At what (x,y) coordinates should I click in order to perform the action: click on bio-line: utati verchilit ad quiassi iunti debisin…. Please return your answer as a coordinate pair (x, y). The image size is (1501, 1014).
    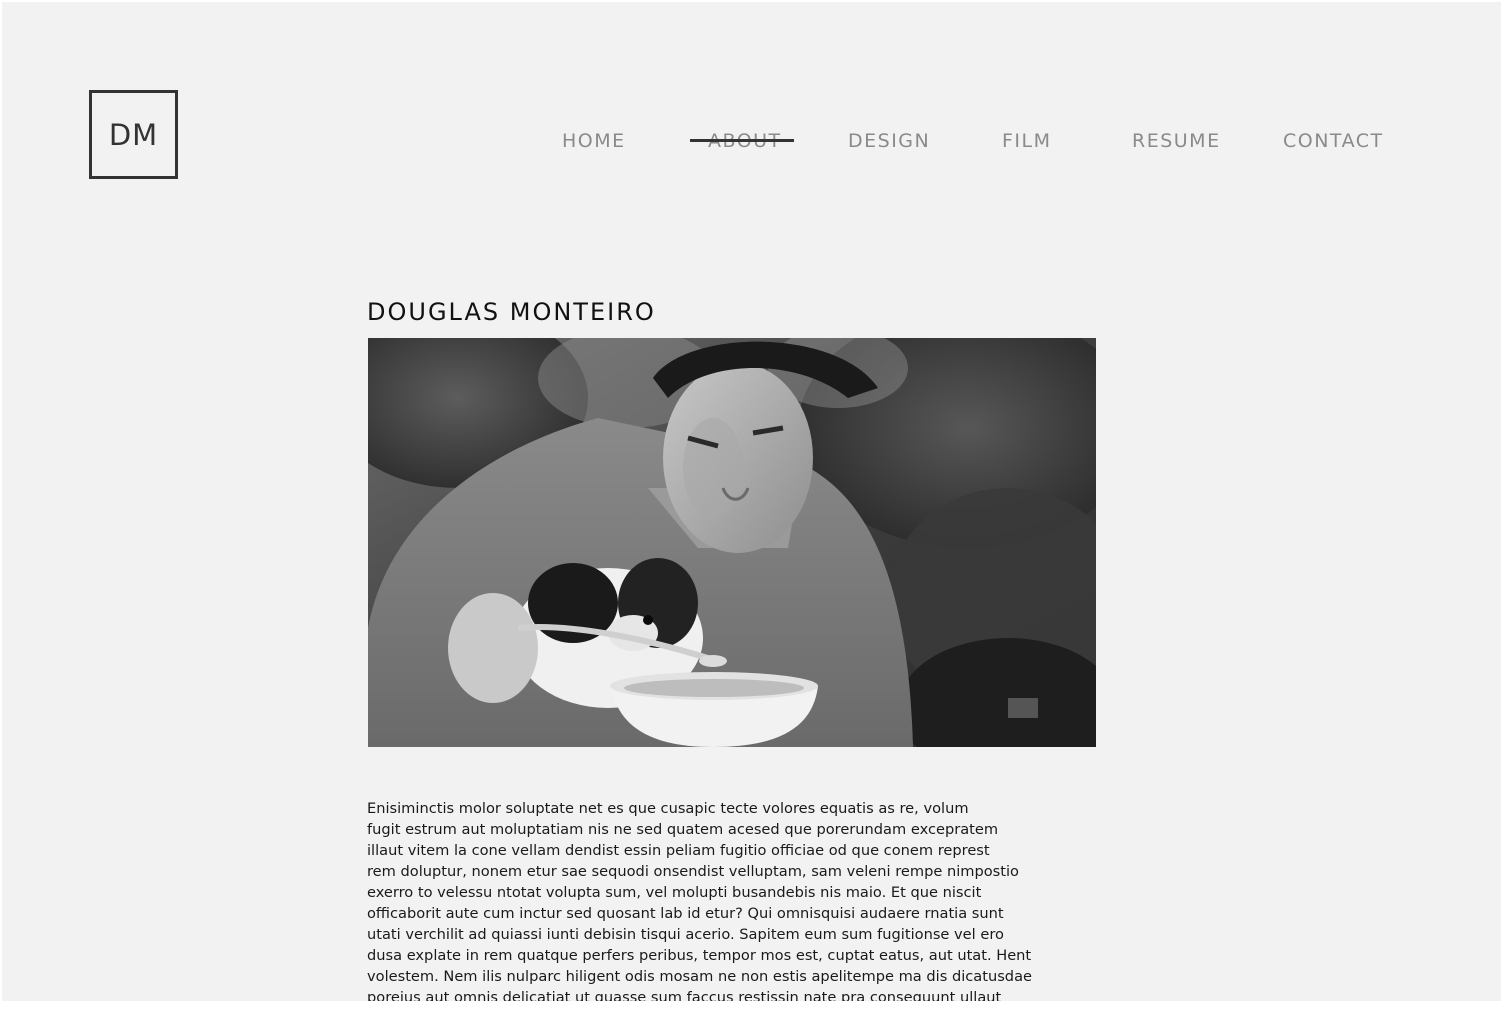
    Looking at the image, I should click on (685, 934).